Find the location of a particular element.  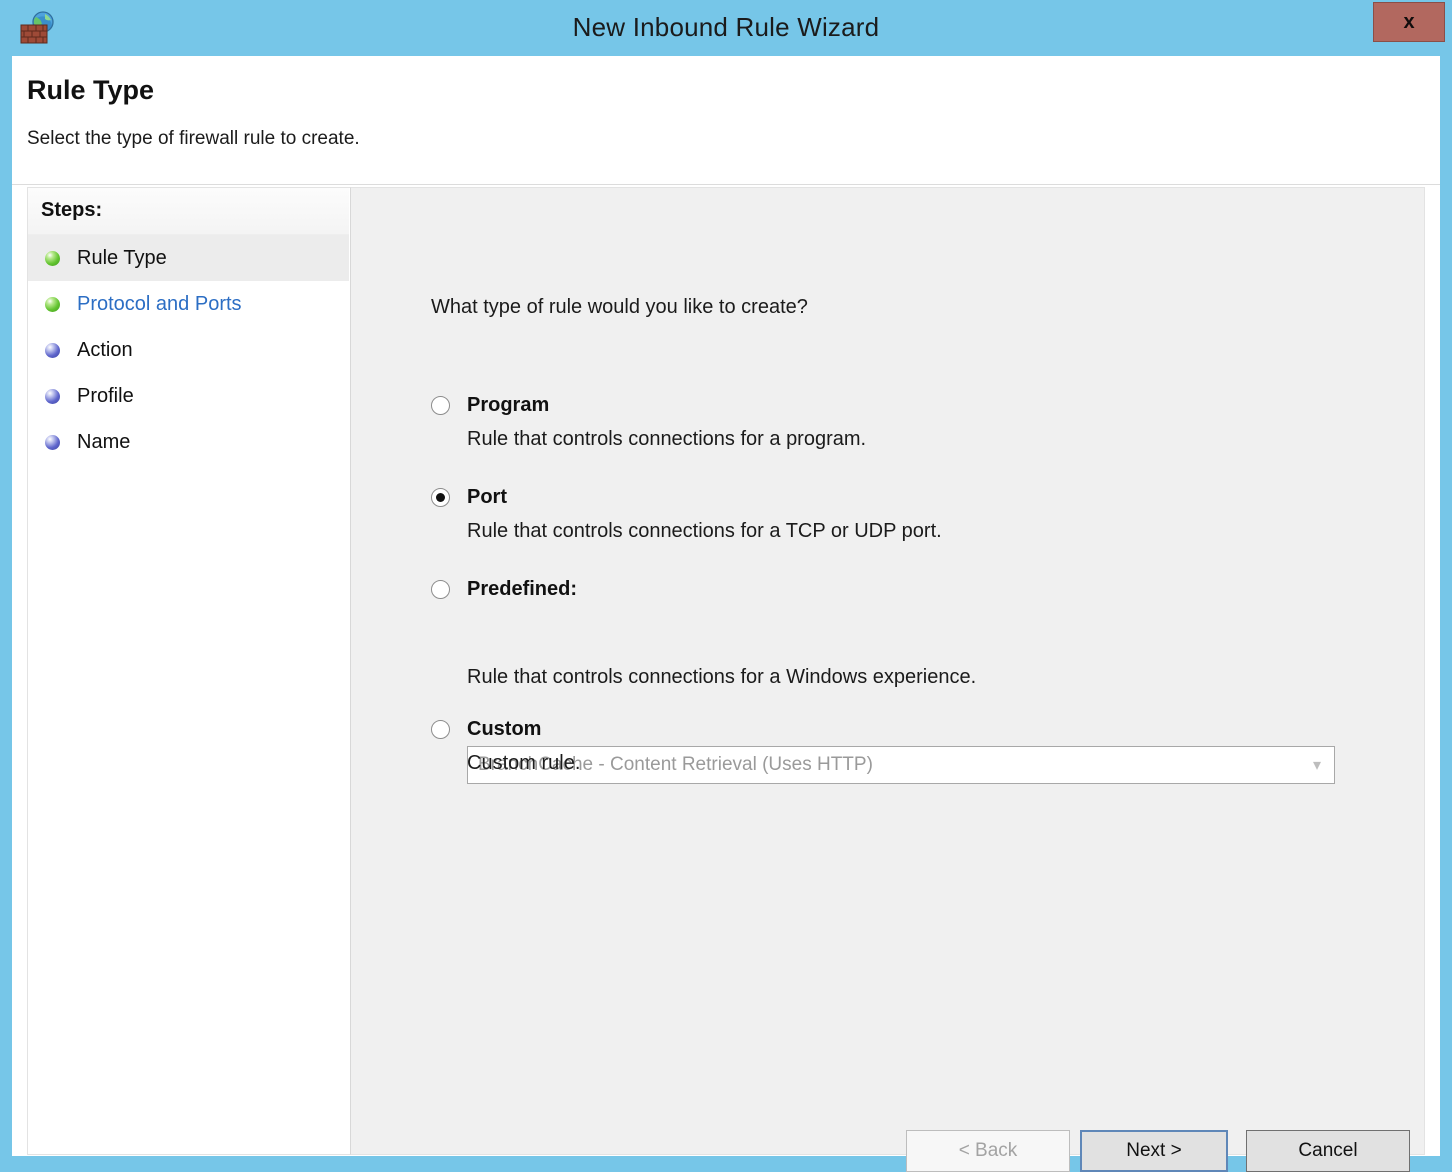

page-title: Rule Type is located at coordinates (91, 90).